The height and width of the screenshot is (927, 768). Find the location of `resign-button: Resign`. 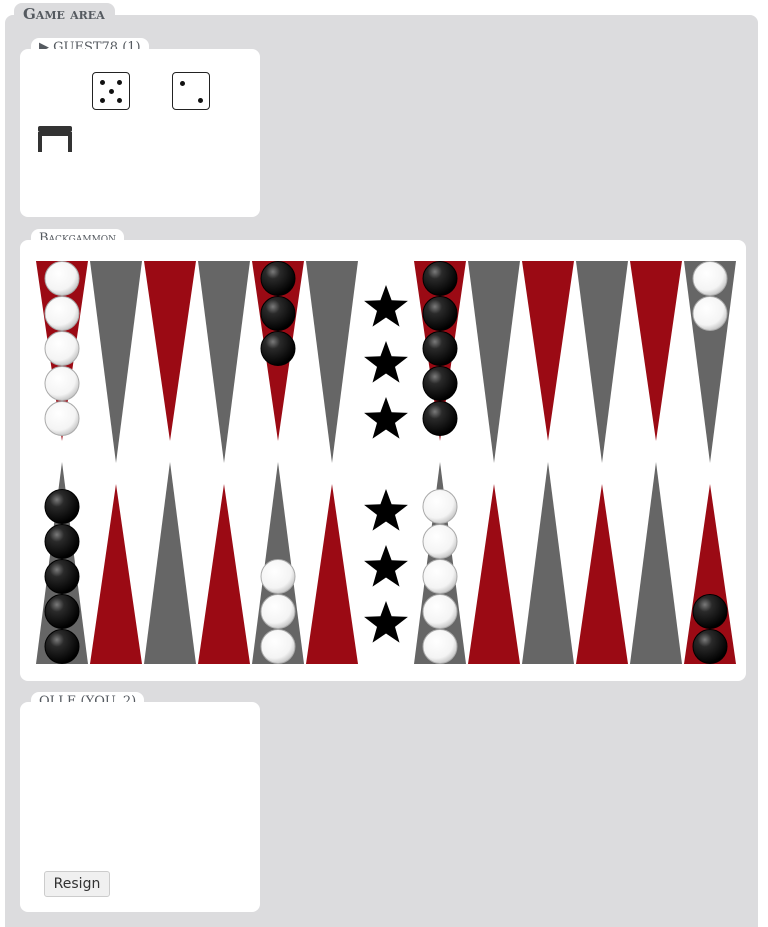

resign-button: Resign is located at coordinates (77, 884).